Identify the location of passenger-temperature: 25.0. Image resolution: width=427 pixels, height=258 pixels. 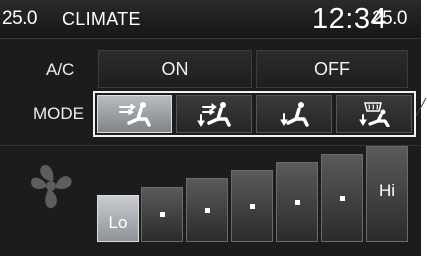
(389, 19).